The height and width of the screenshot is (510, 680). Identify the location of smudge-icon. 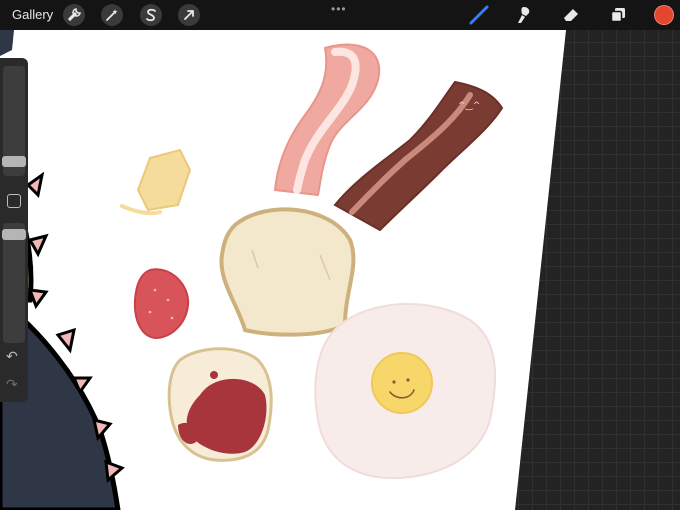
(524, 15).